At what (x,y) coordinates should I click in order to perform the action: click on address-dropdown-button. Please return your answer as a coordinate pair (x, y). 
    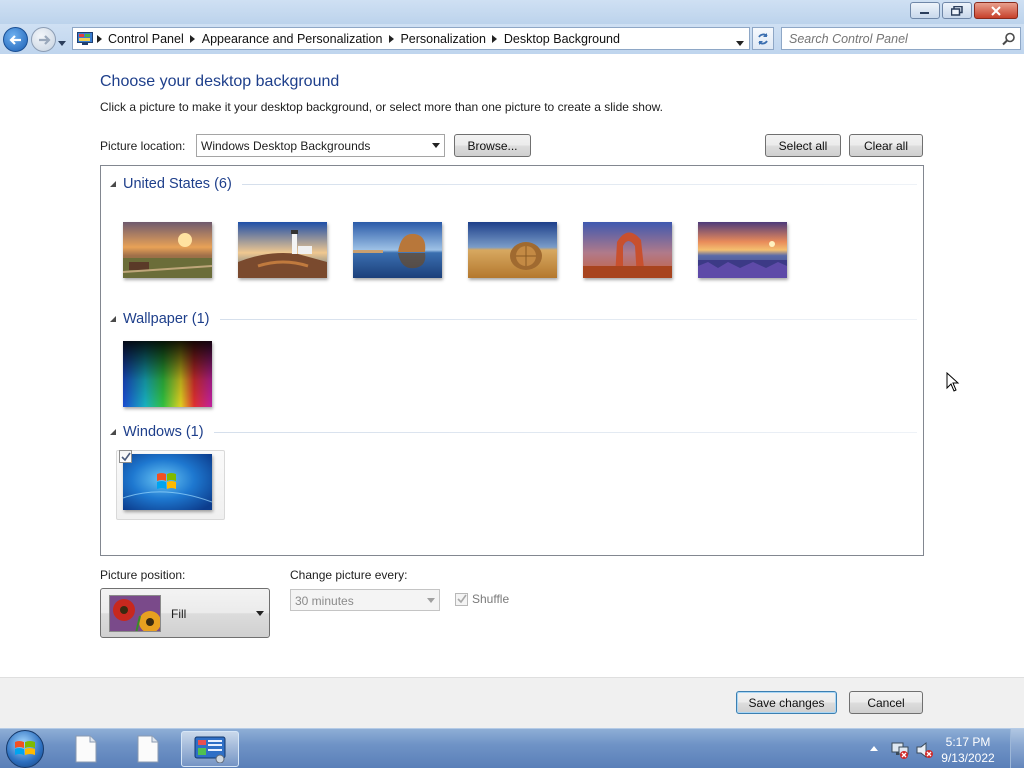
    Looking at the image, I should click on (740, 43).